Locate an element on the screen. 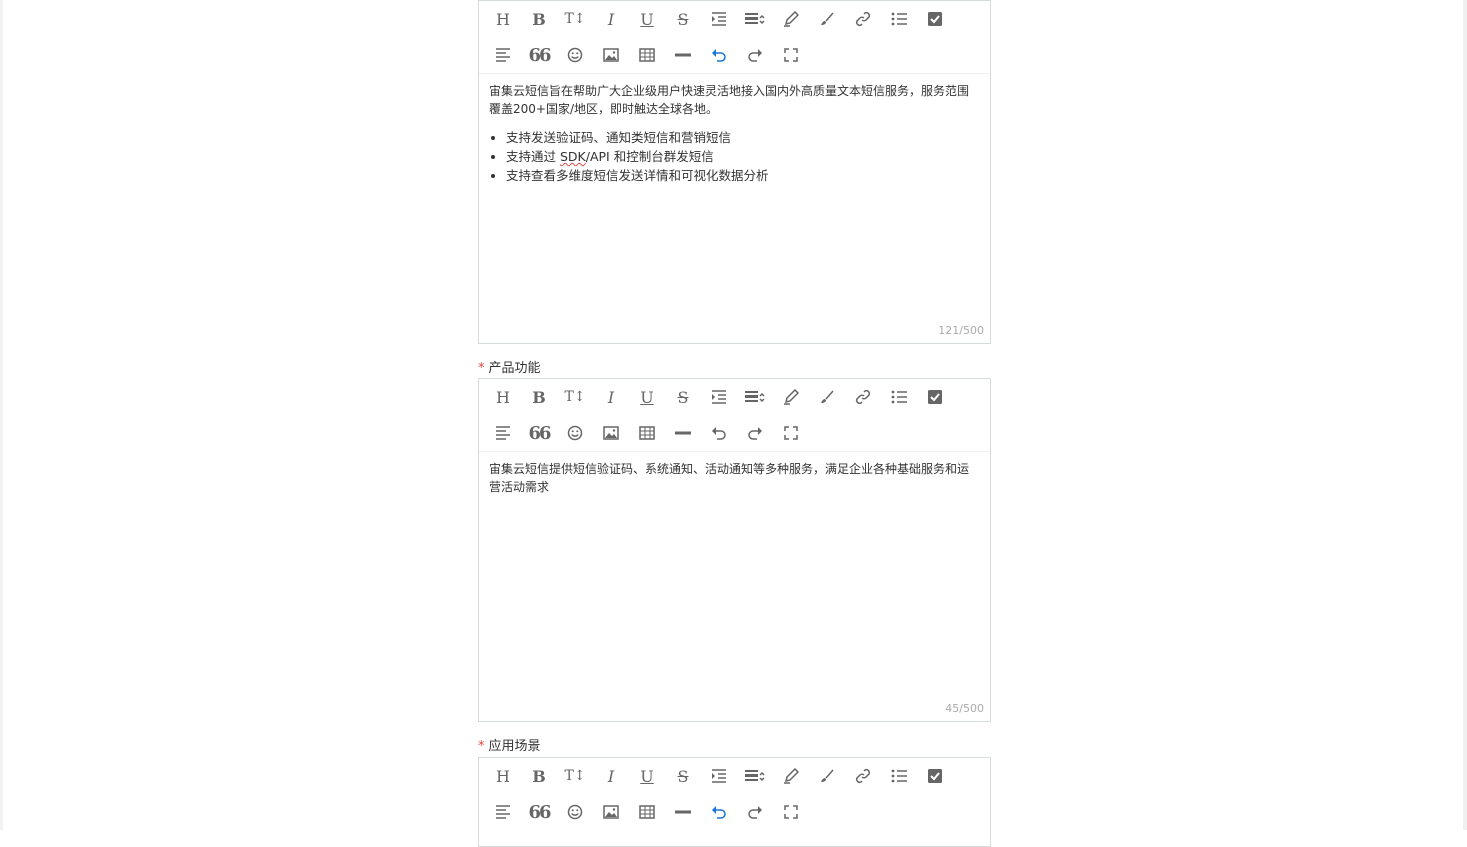 This screenshot has height=847, width=1467. required-asterisk: * is located at coordinates (481, 746).